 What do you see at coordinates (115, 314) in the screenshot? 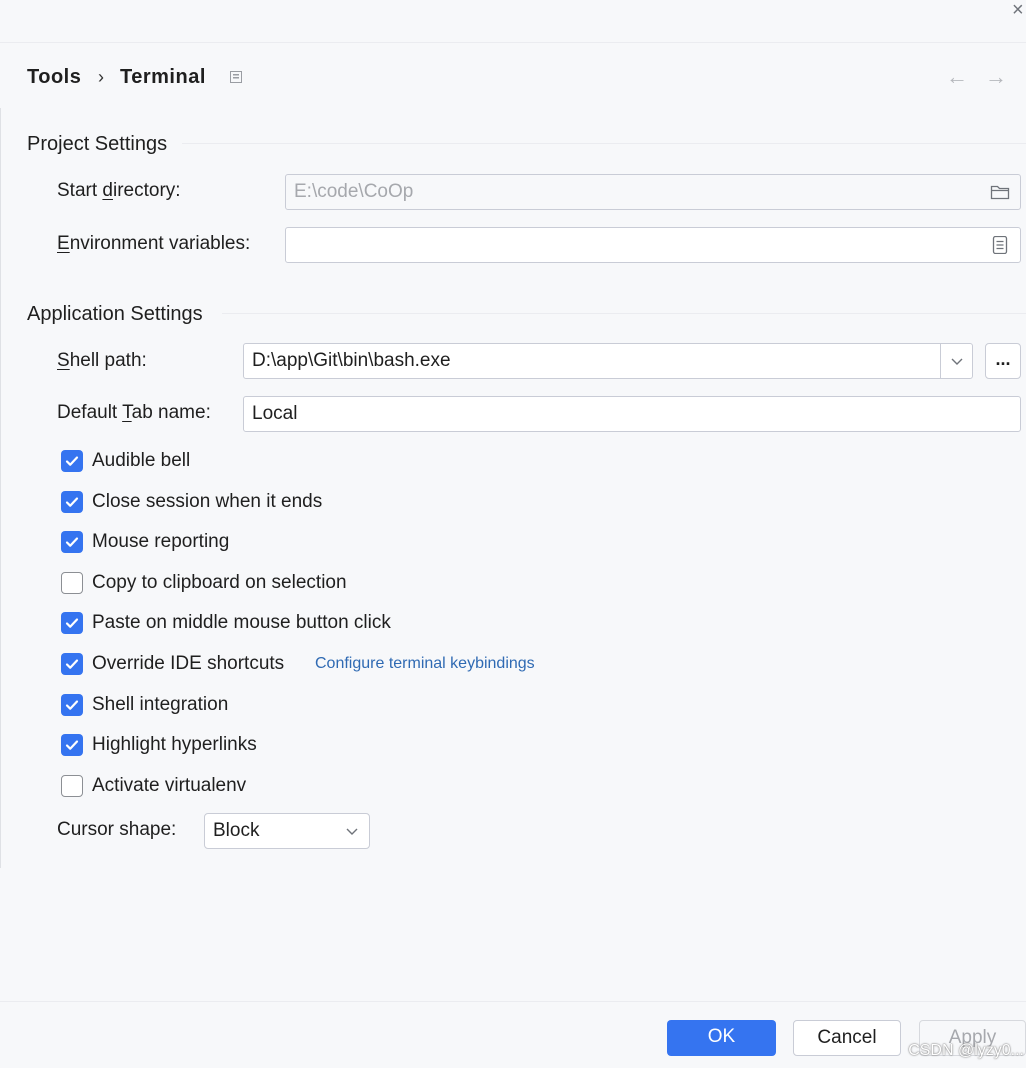
I see `application-settings-title: Application Settings` at bounding box center [115, 314].